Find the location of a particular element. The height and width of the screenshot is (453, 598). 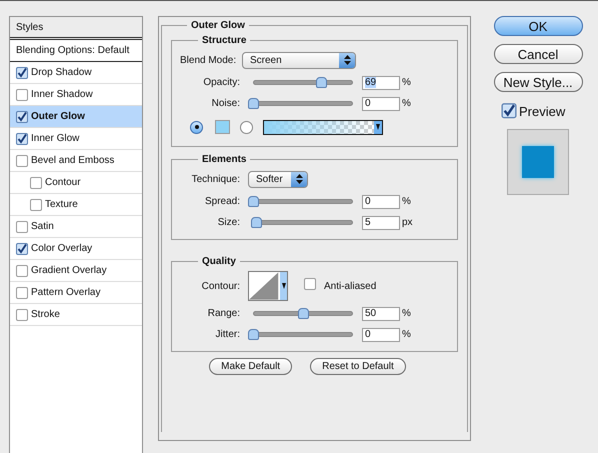

style-item: Blending Options: Default is located at coordinates (76, 51).